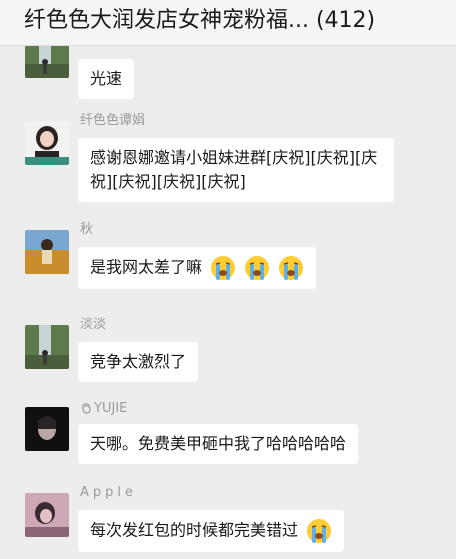  What do you see at coordinates (146, 267) in the screenshot?
I see `message-text: 是我网太差了嘛` at bounding box center [146, 267].